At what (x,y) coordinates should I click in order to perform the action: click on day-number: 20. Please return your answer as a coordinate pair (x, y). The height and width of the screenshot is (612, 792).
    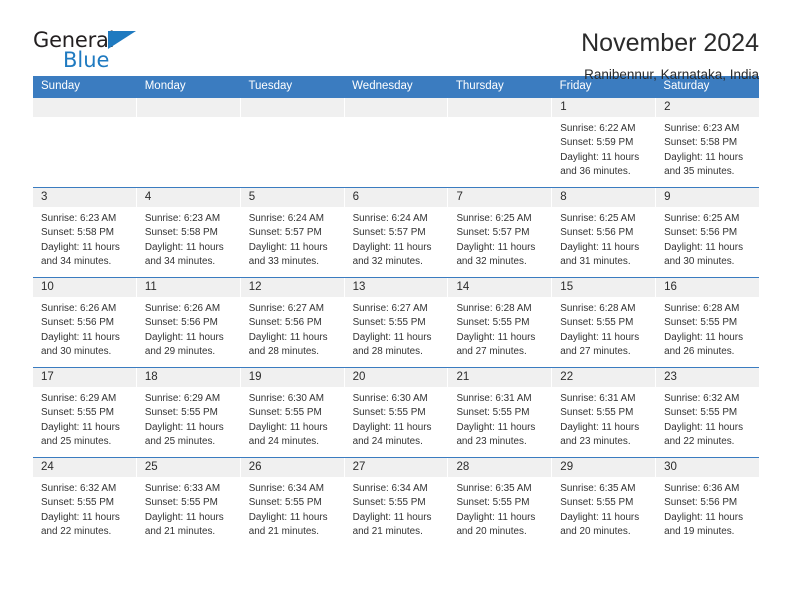
    Looking at the image, I should click on (396, 377).